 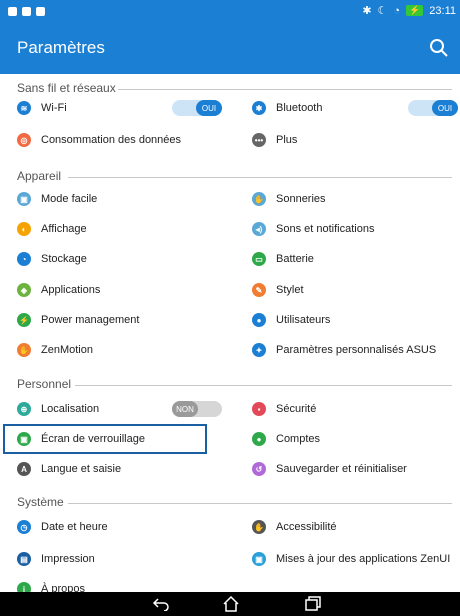 What do you see at coordinates (259, 140) in the screenshot?
I see `more-icon: •••` at bounding box center [259, 140].